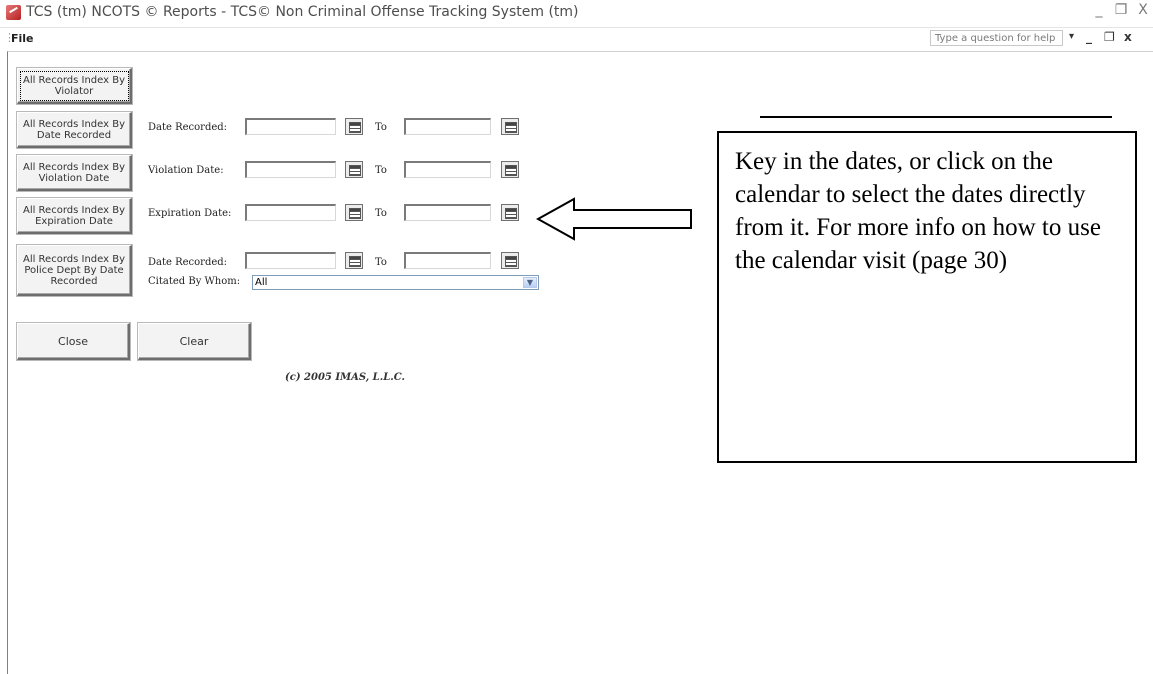  I want to click on menu-bar: ⋮ File Type a question for help ▾ _ ❐ x, so click(576, 39).